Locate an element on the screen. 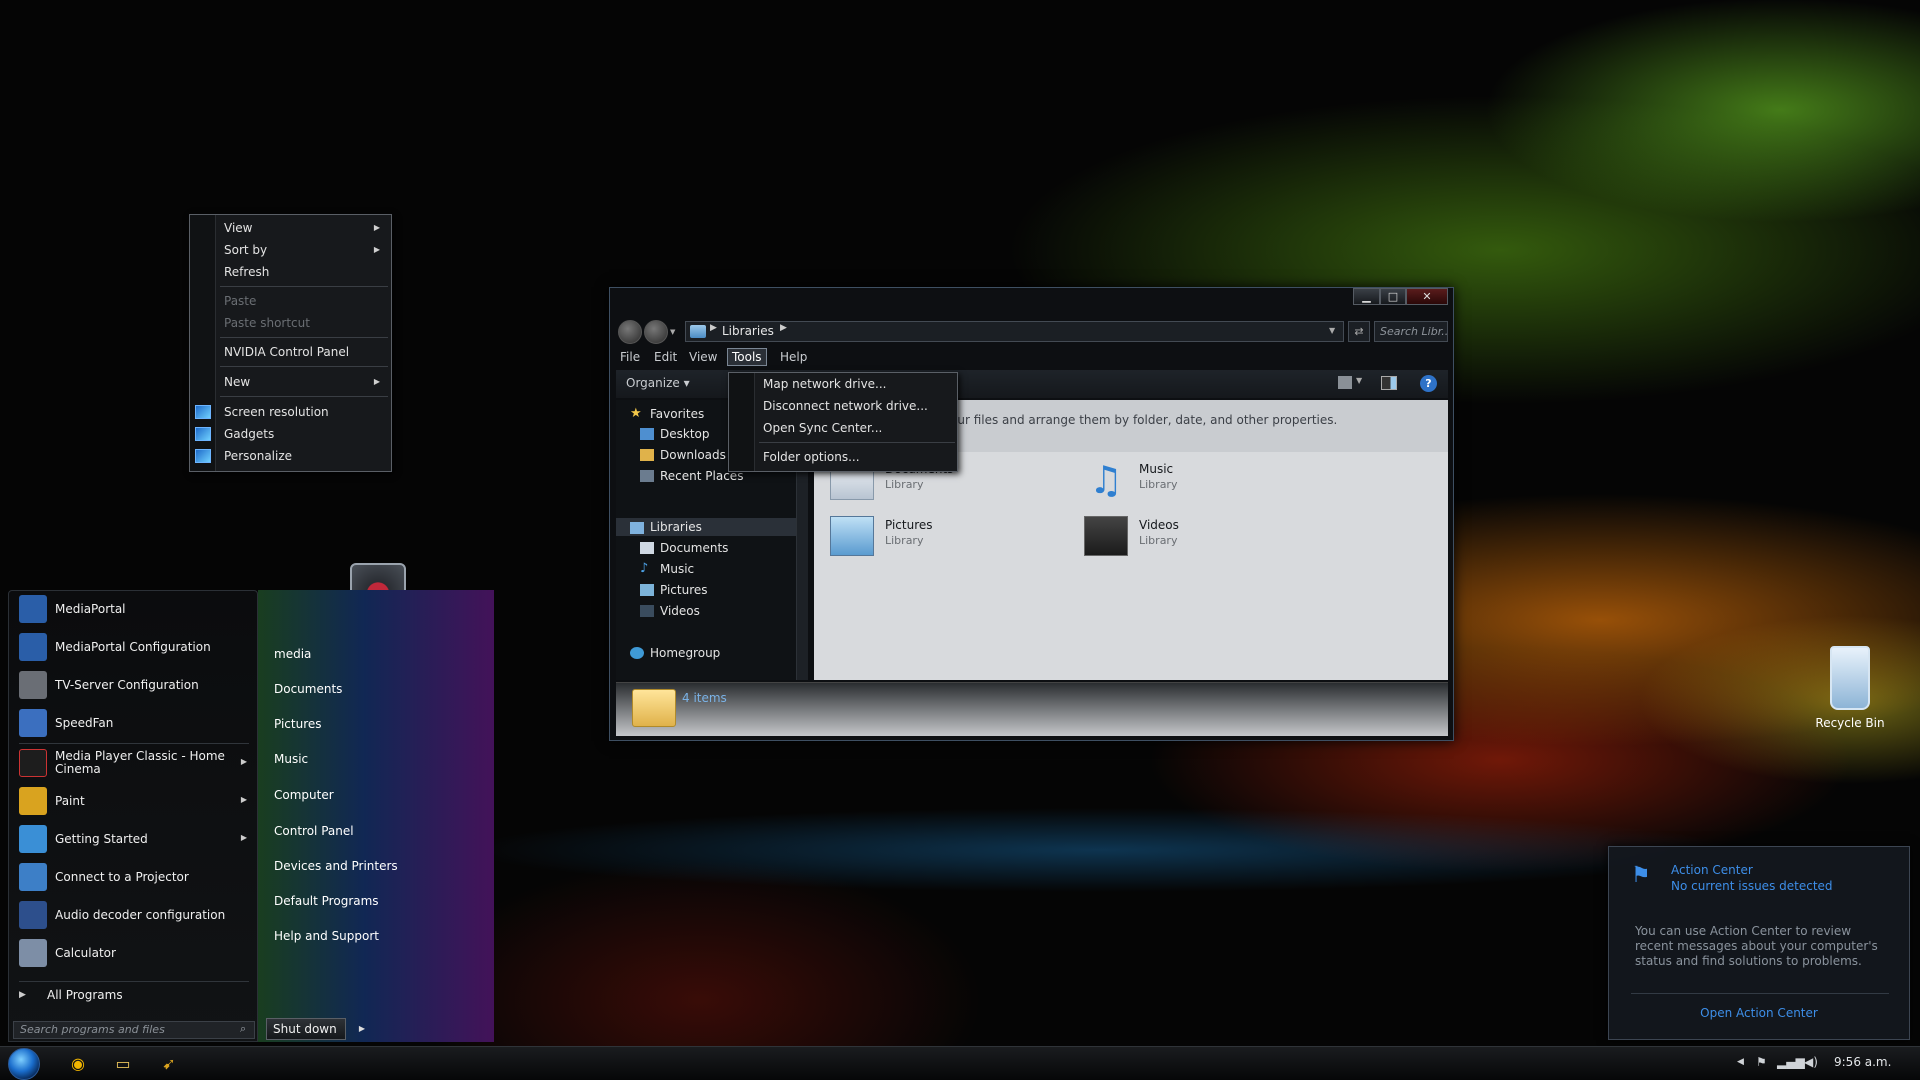 The image size is (1920, 1080). nav-documents: Documents is located at coordinates (694, 548).